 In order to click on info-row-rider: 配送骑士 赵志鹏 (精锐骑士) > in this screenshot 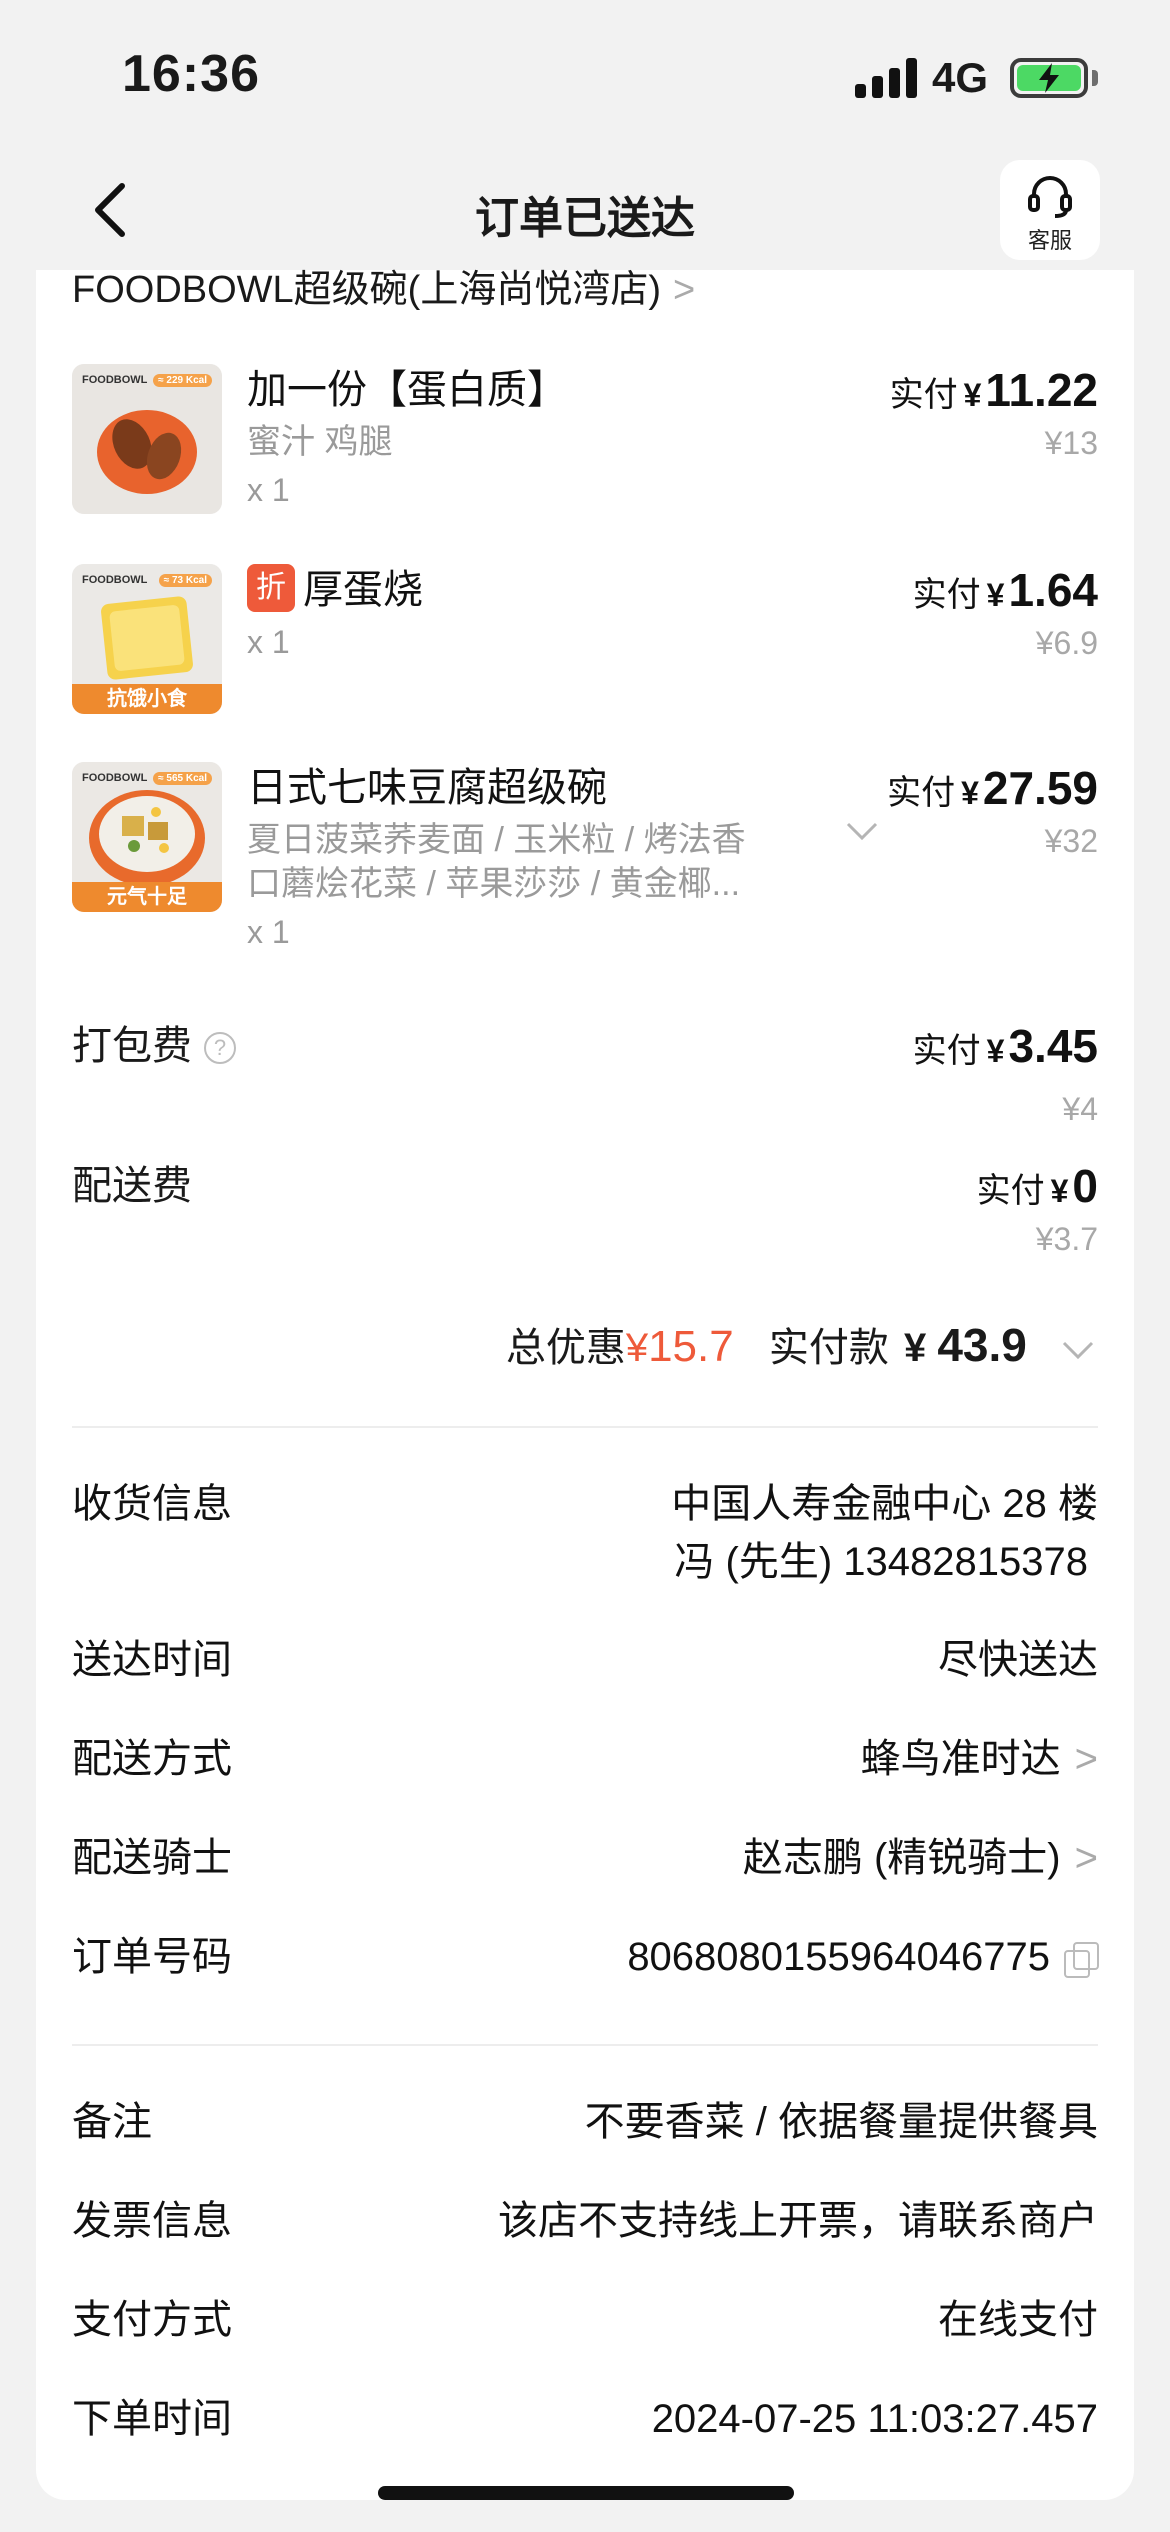, I will do `click(585, 1858)`.